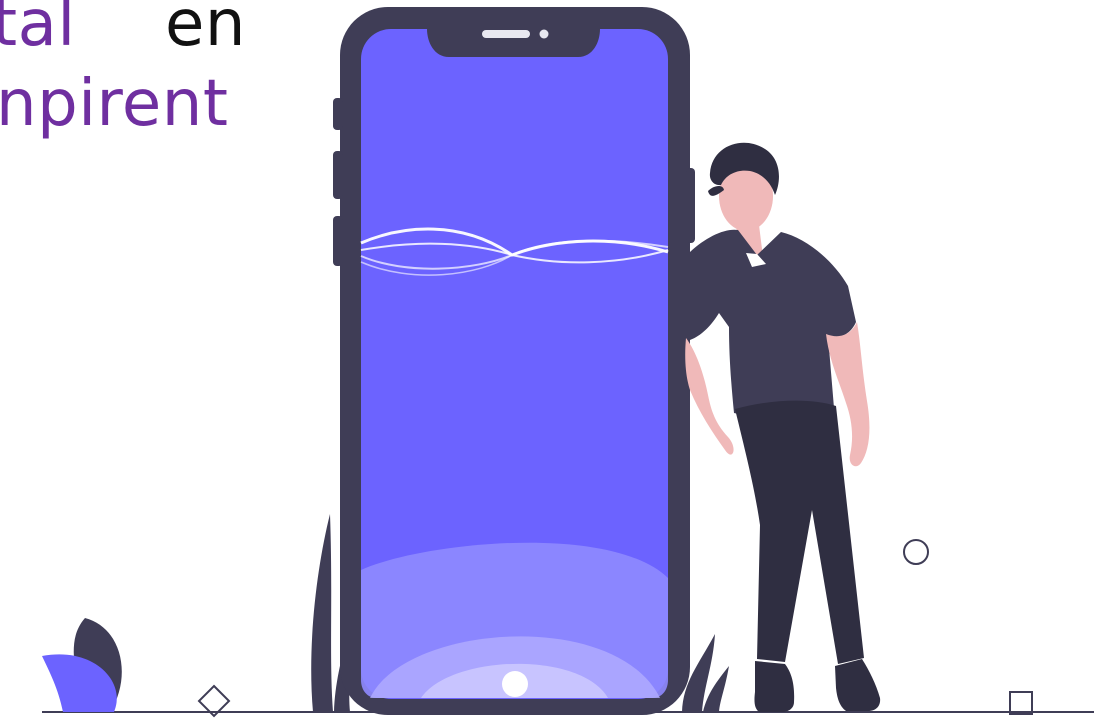 The width and height of the screenshot is (1102, 718). Describe the element at coordinates (1021, 703) in the screenshot. I see `square-outline-icon` at that location.